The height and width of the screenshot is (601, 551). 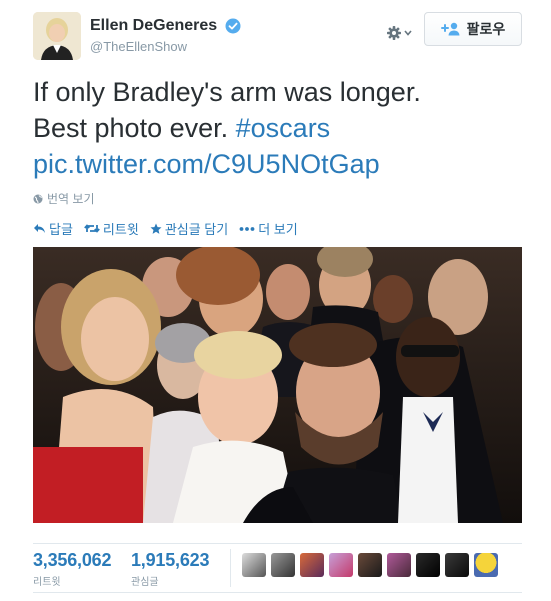 I want to click on globe-icon, so click(x=38, y=198).